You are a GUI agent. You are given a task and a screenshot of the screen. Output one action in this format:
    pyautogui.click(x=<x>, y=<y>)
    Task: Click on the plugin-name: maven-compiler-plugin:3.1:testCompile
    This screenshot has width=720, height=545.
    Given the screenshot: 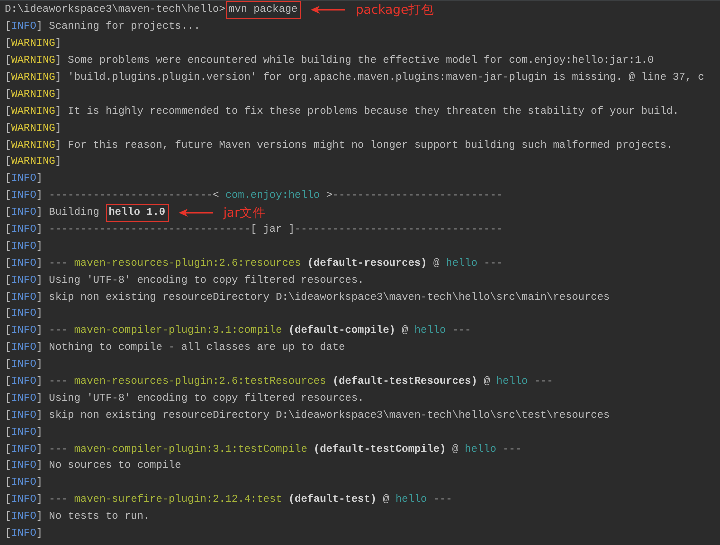 What is the action you would take?
    pyautogui.click(x=191, y=450)
    